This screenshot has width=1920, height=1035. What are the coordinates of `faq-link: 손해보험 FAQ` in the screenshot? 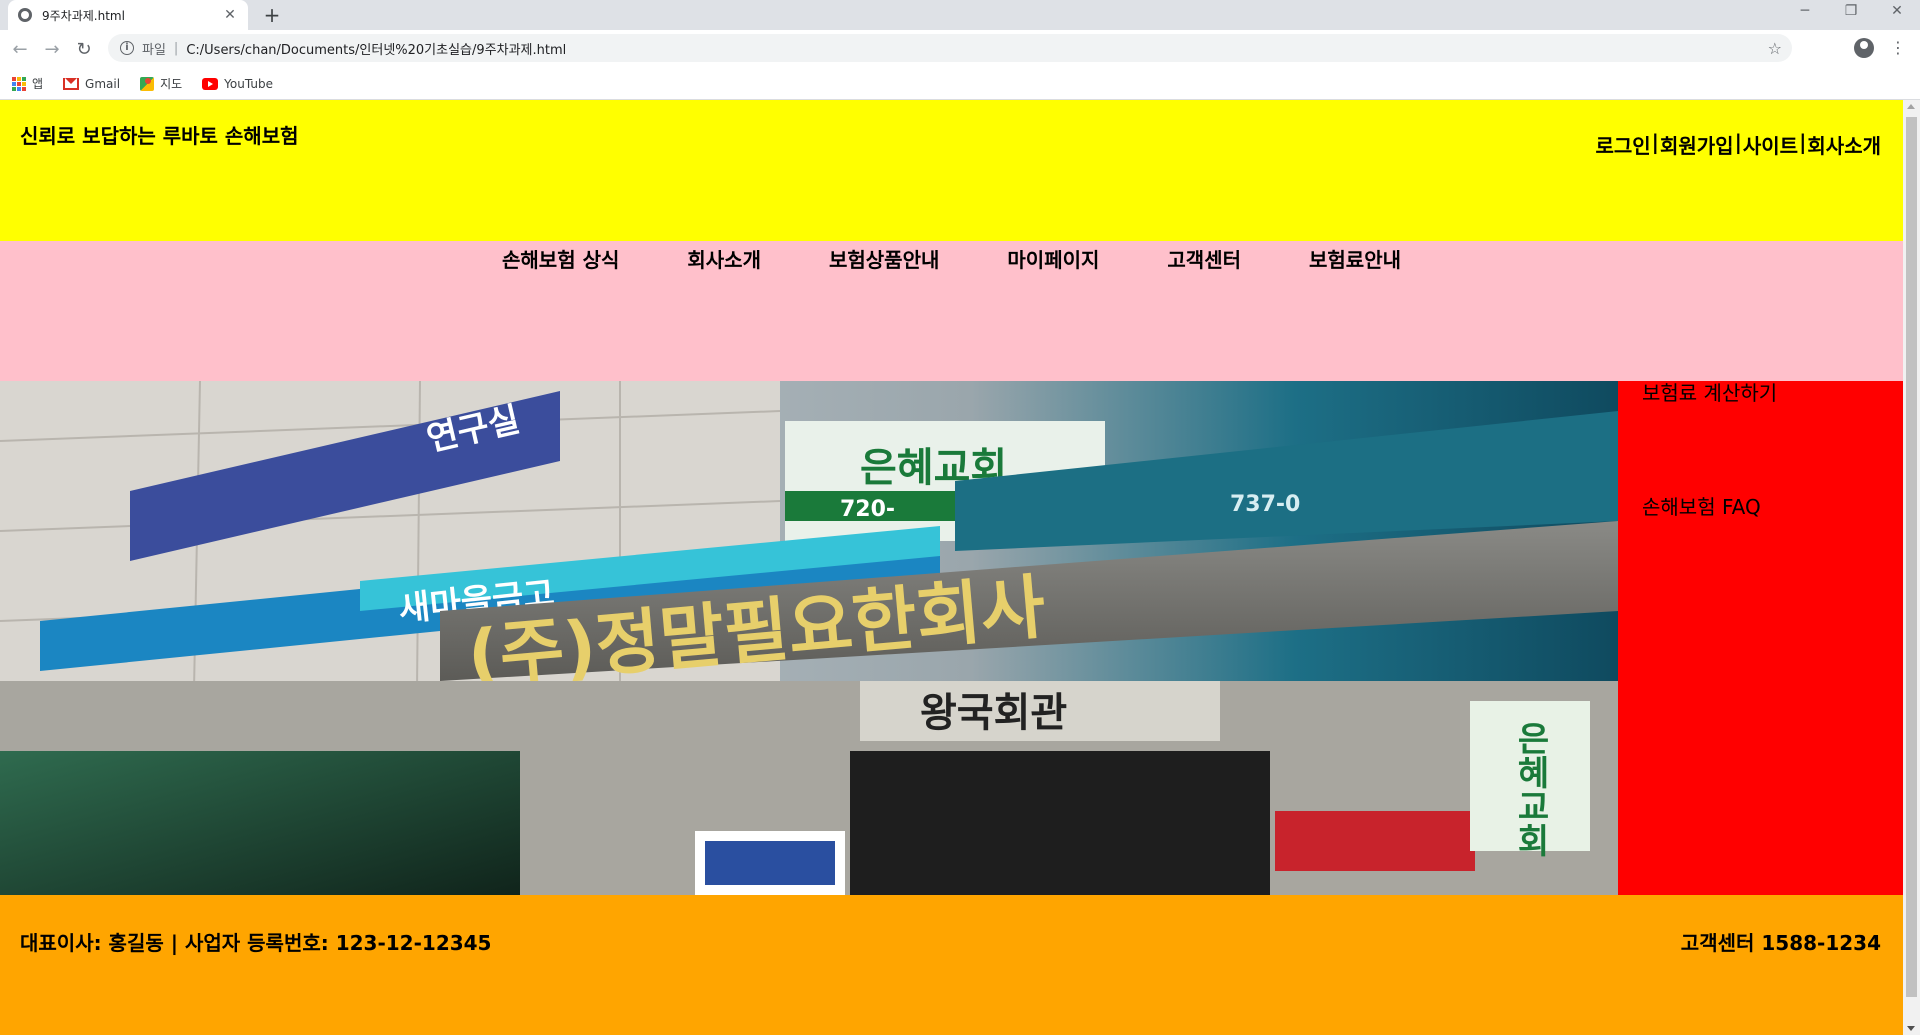 It's located at (1701, 505).